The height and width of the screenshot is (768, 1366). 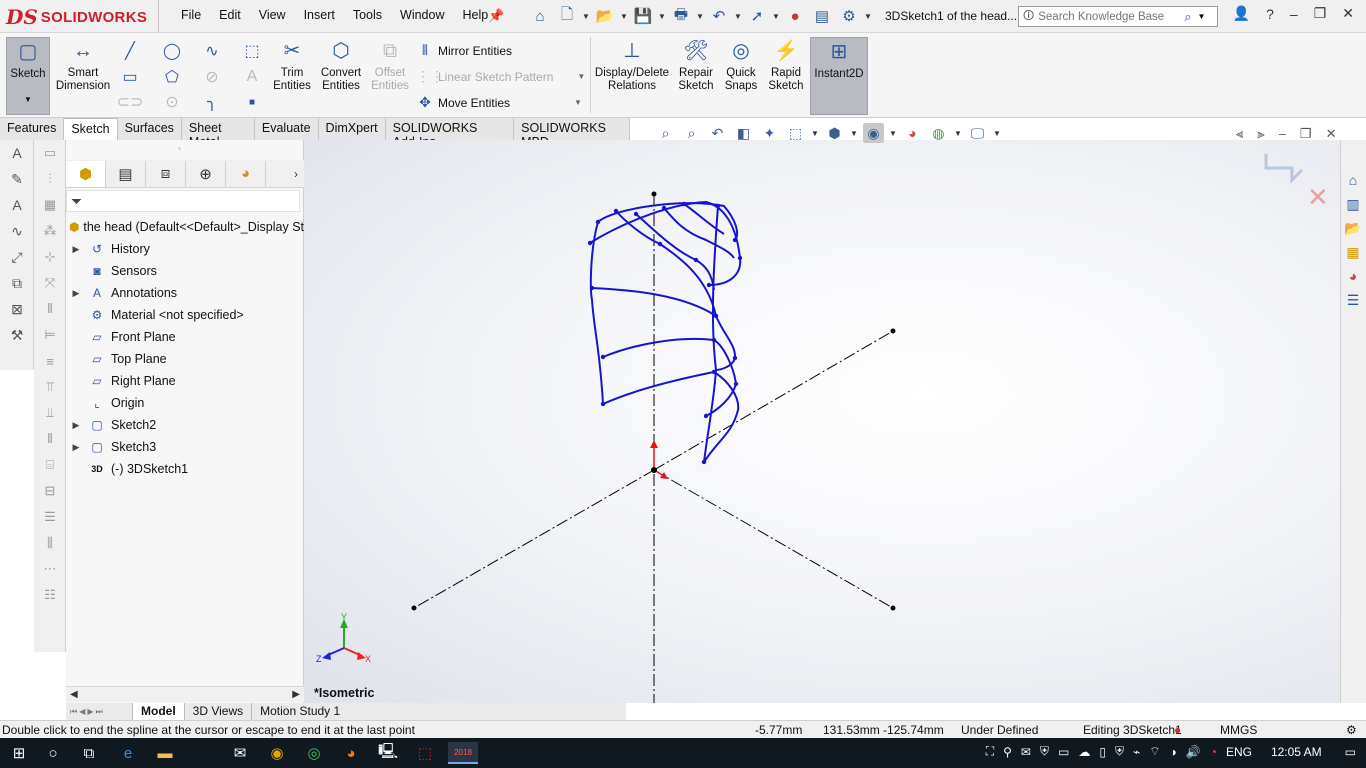 I want to click on hide-show-items-icon: ◉, so click(x=873, y=133).